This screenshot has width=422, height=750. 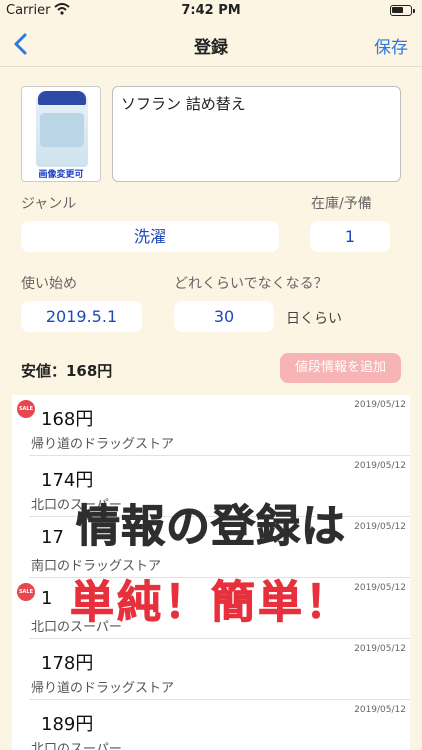 I want to click on row-price: 189円, so click(x=67, y=724).